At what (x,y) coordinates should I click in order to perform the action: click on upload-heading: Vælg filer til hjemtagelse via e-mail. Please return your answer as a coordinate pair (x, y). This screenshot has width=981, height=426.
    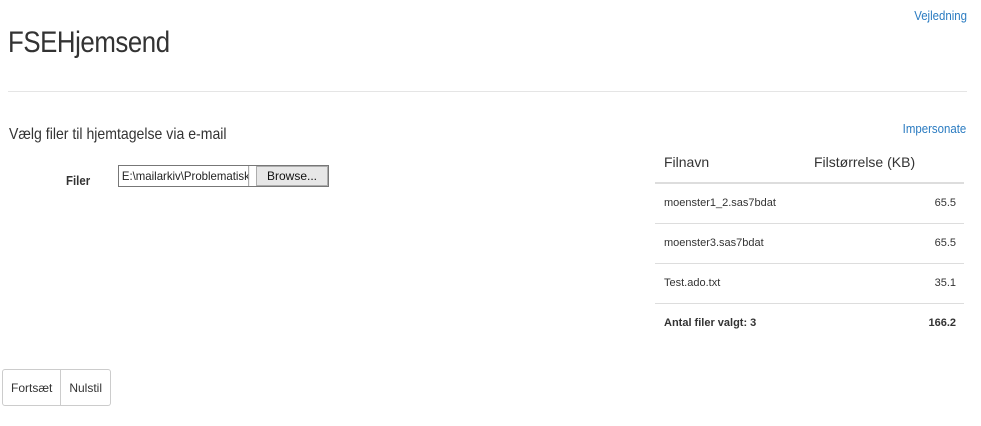
    Looking at the image, I should click on (118, 134).